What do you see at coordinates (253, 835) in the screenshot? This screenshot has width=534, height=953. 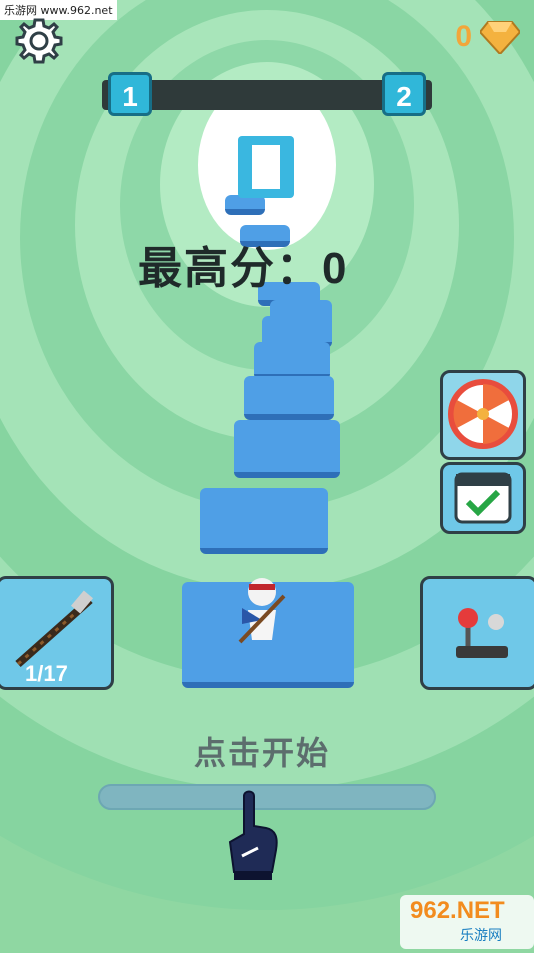 I see `pointer-hand-icon` at bounding box center [253, 835].